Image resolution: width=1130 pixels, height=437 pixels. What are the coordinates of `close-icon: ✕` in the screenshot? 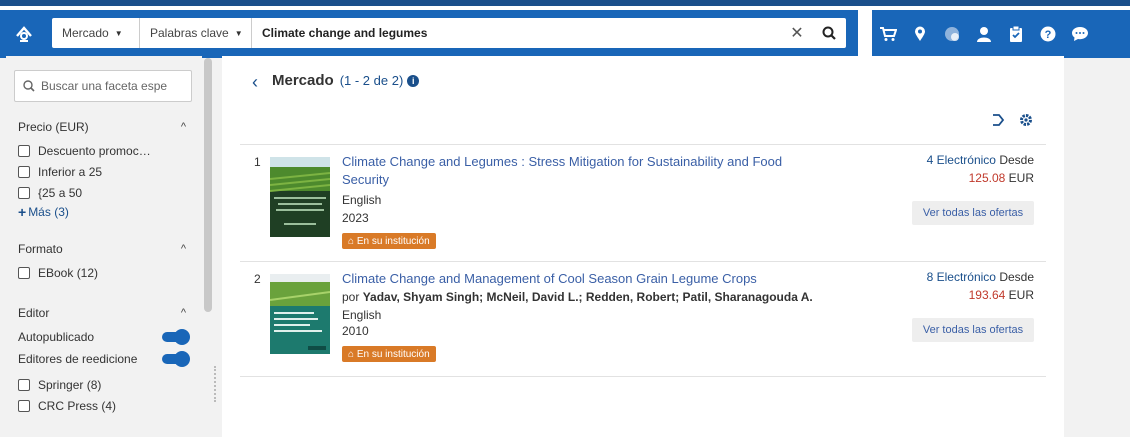 It's located at (797, 33).